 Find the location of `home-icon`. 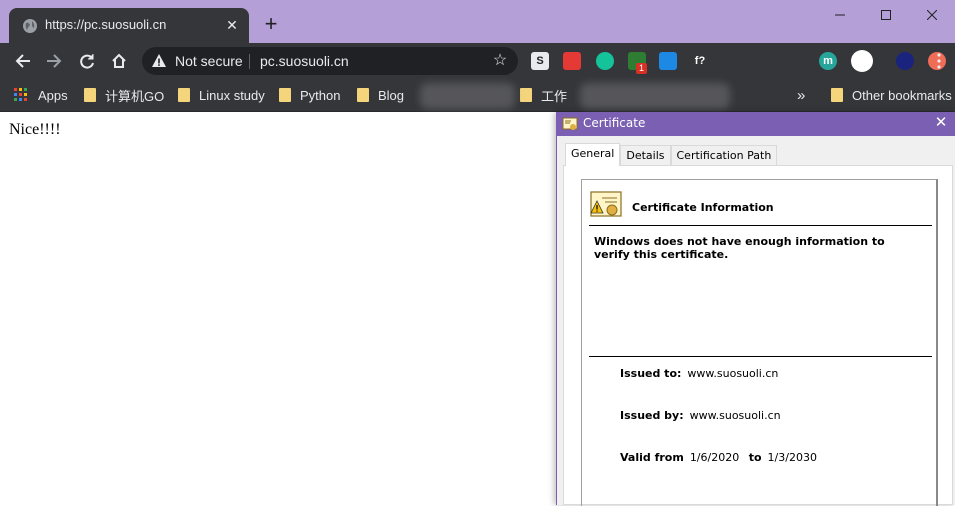

home-icon is located at coordinates (119, 60).